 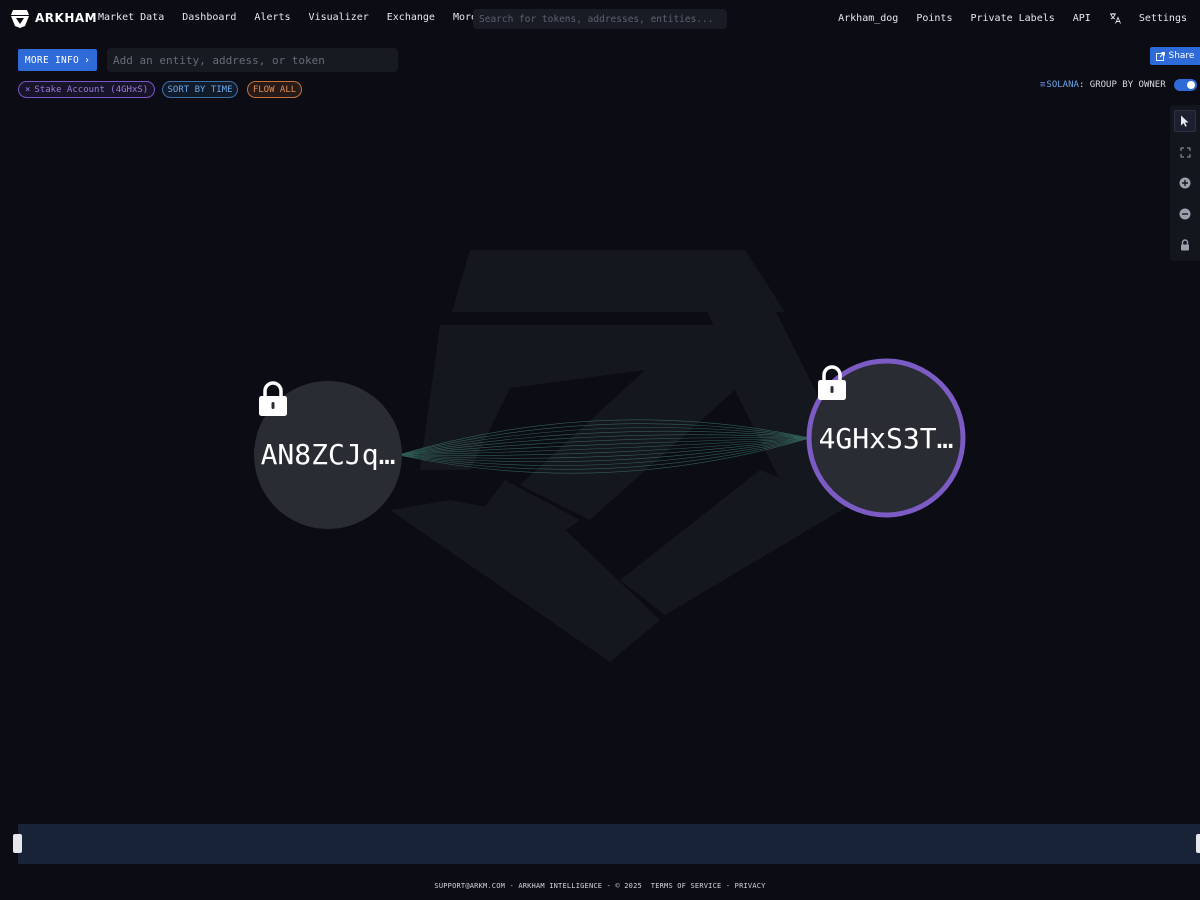 I want to click on footer-copyright: © 2025, so click(x=628, y=886).